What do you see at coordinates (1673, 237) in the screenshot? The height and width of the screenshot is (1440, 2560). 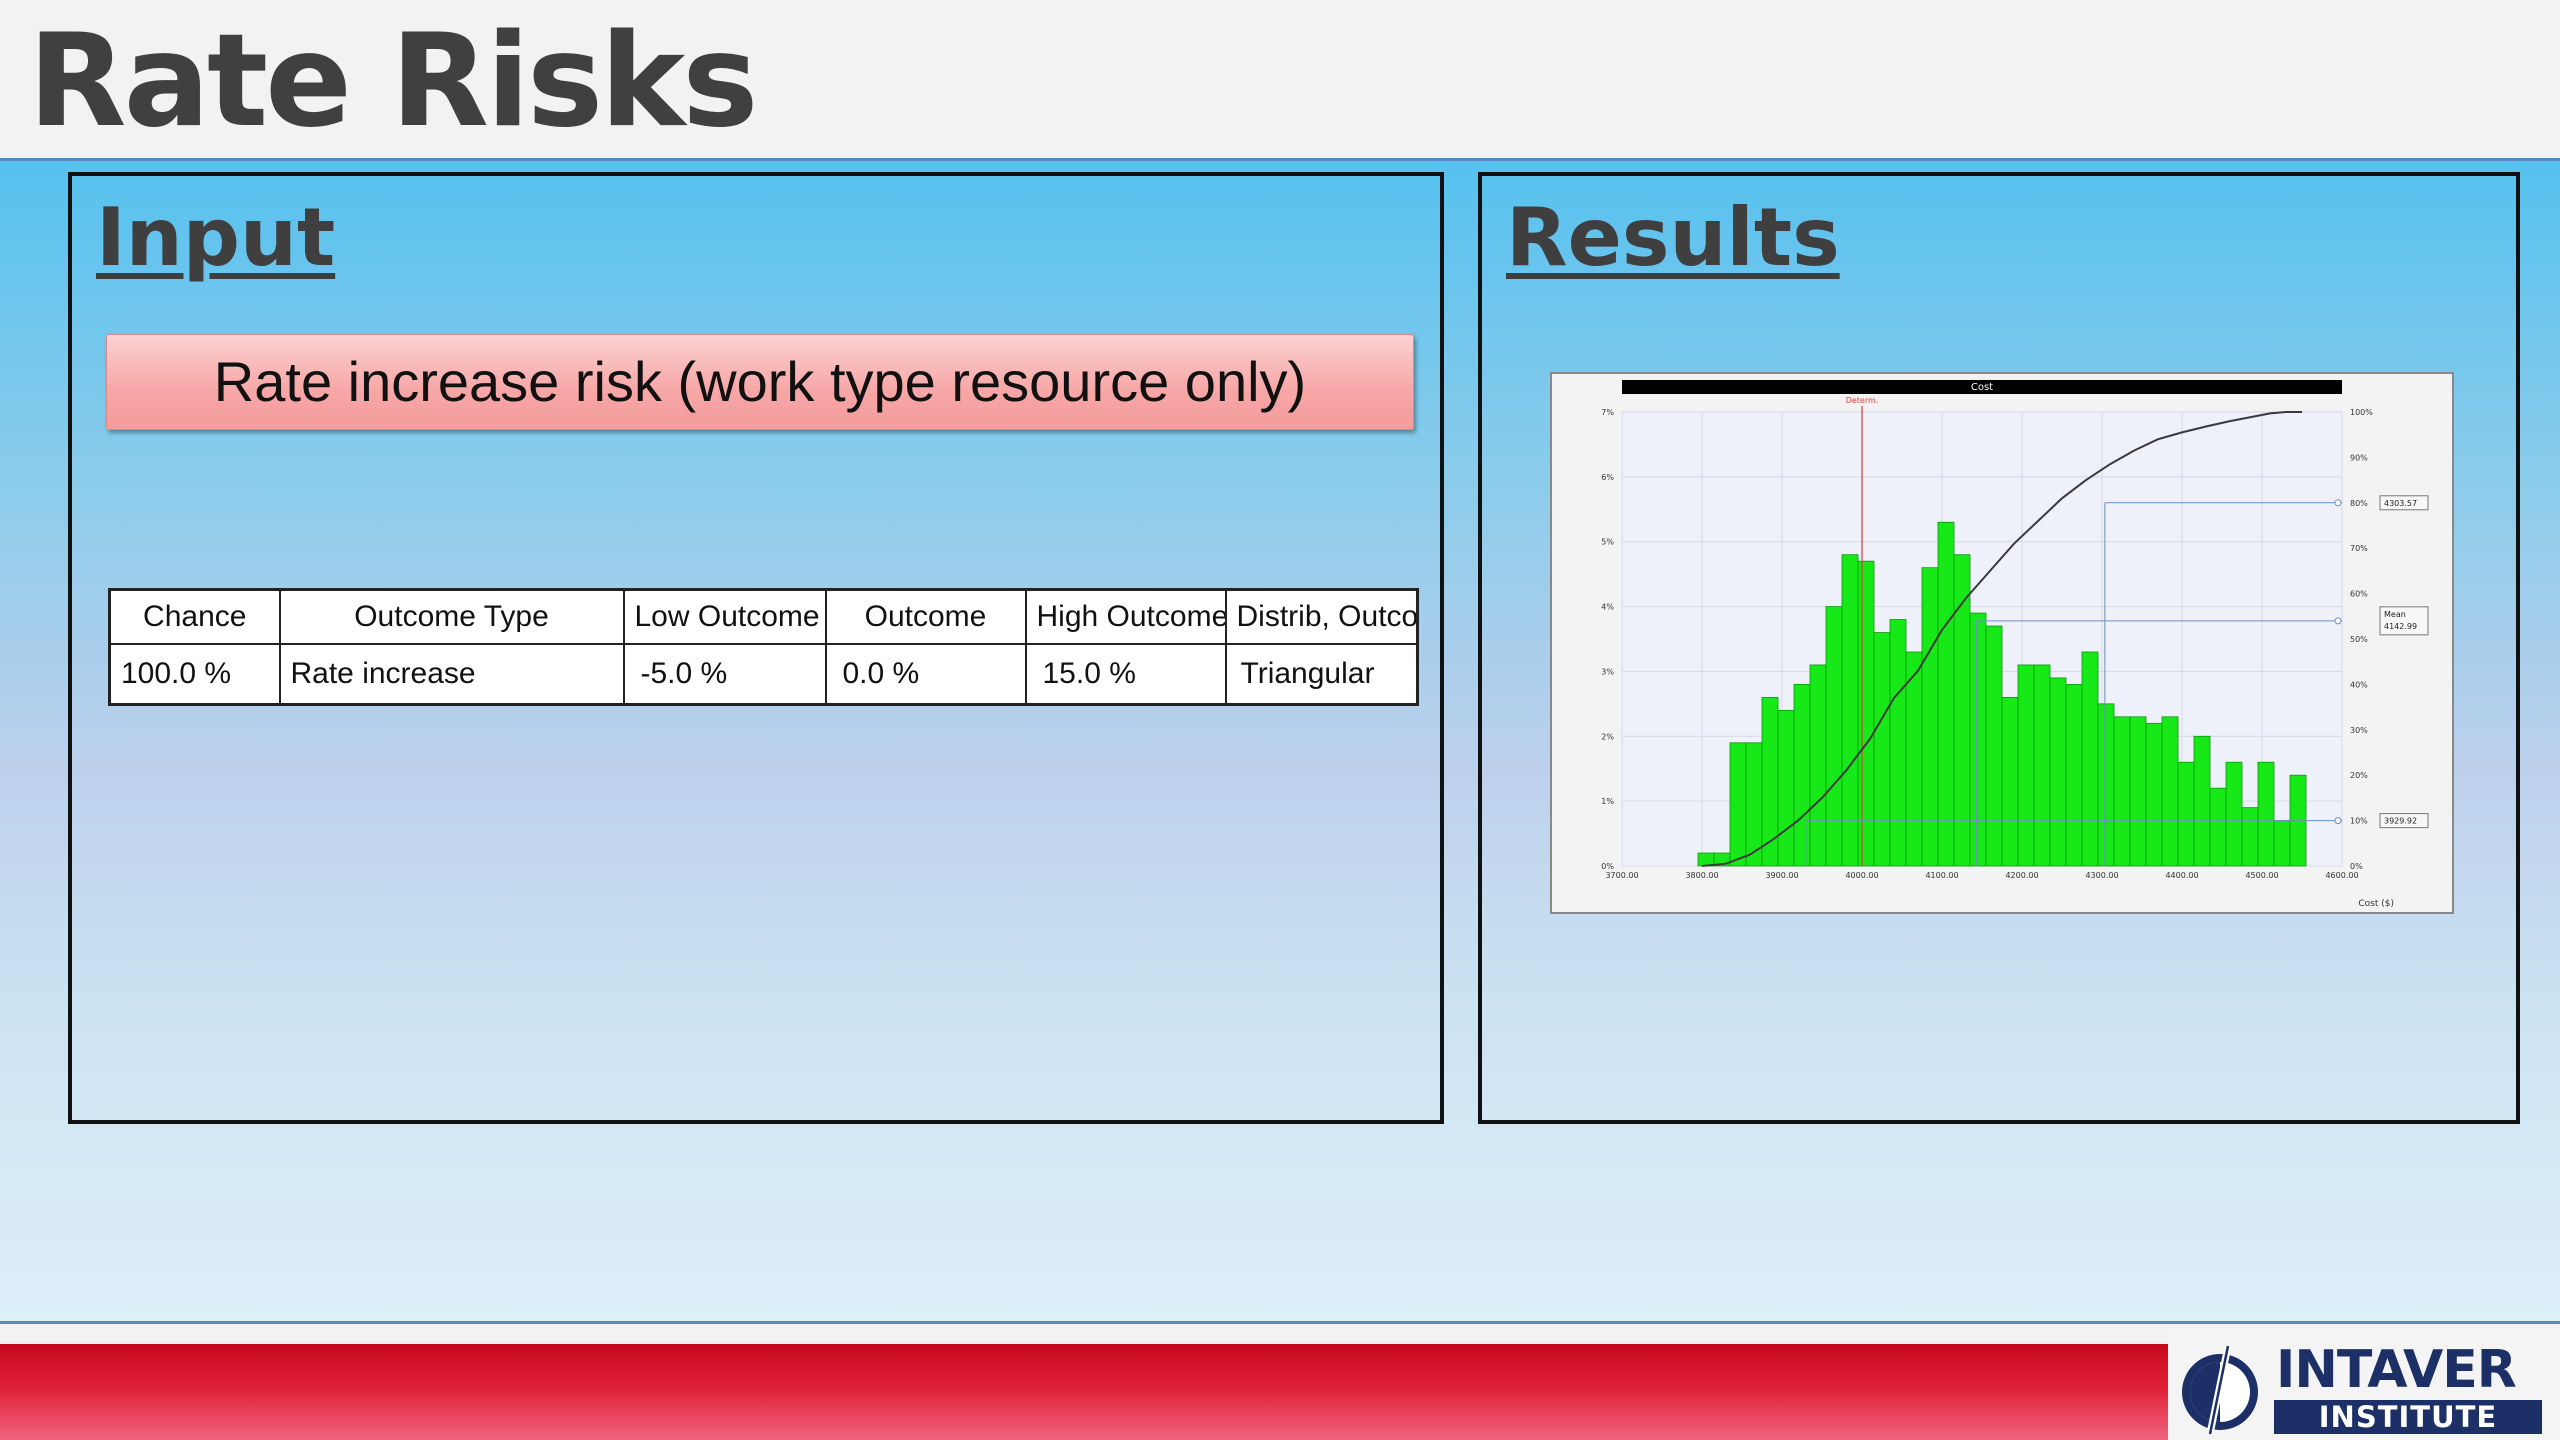 I see `results-heading: Results` at bounding box center [1673, 237].